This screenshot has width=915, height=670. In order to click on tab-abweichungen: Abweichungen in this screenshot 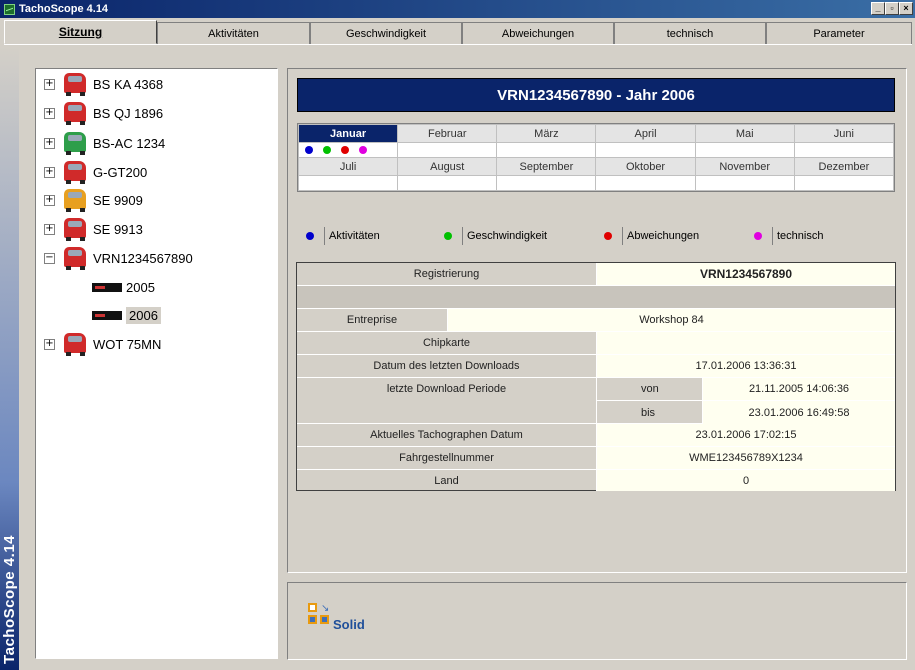, I will do `click(538, 33)`.